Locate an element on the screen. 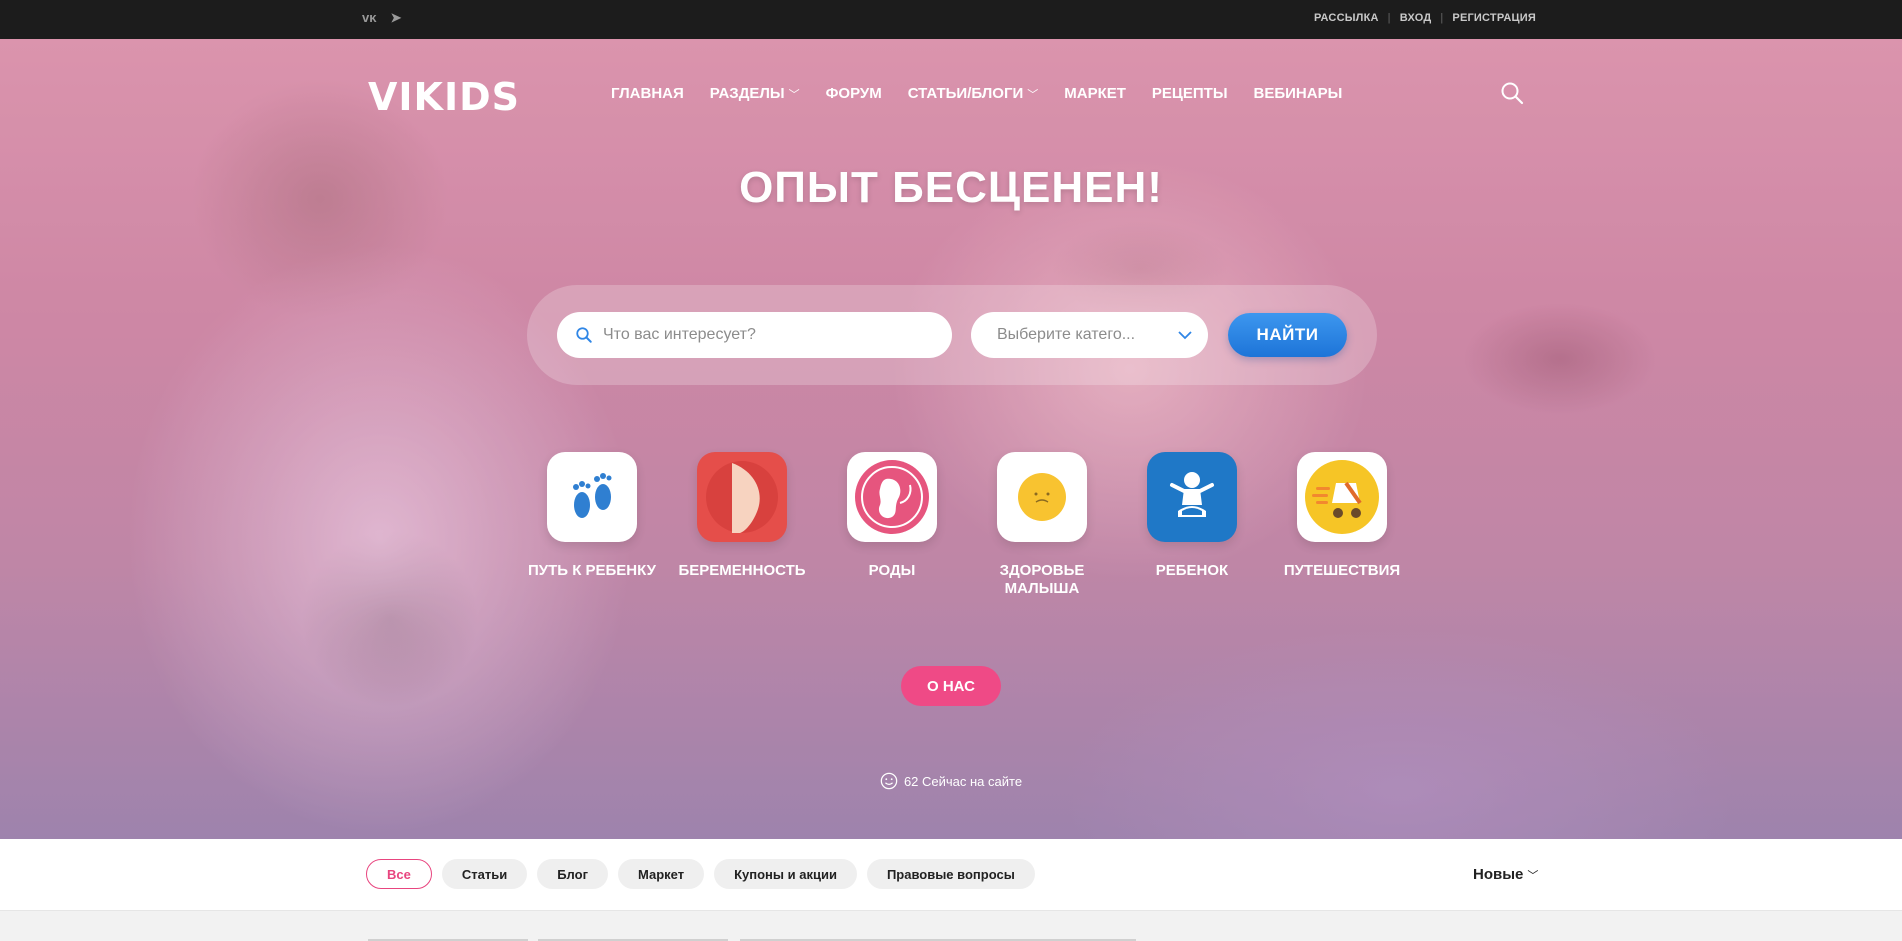 This screenshot has height=941, width=1902. category-item-pregnancy: БЕРЕМЕННОСТЬ is located at coordinates (742, 525).